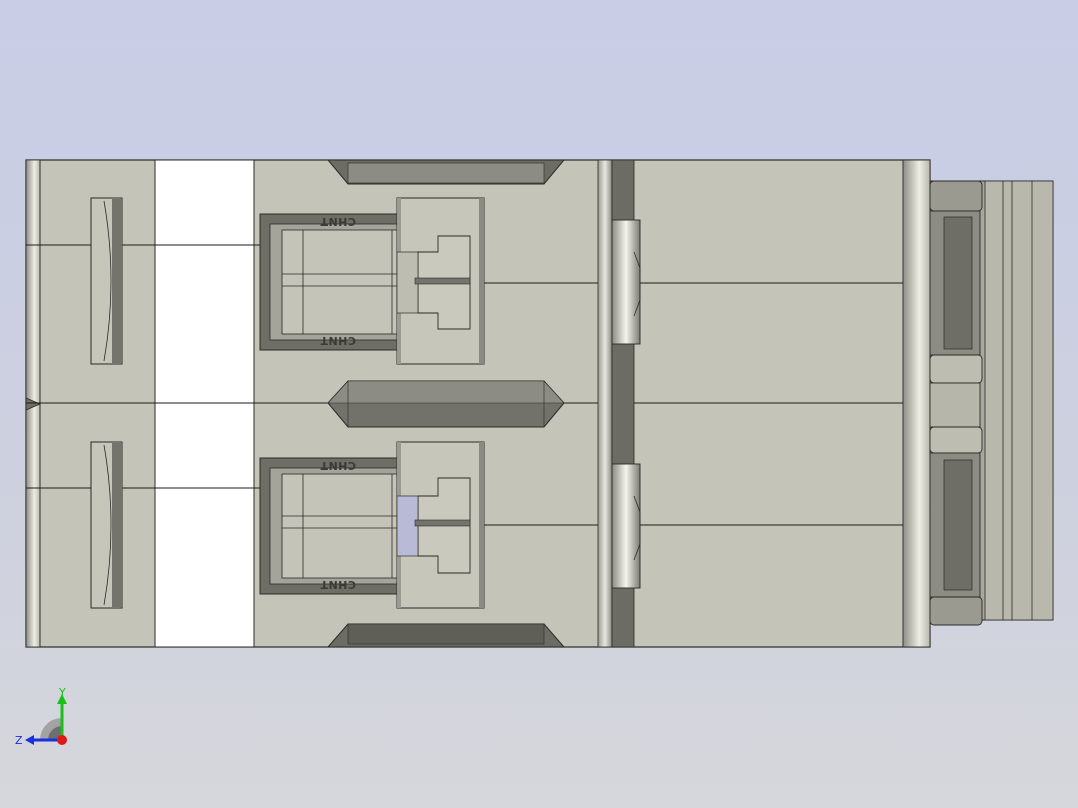  I want to click on slot-bottom, so click(106, 525).